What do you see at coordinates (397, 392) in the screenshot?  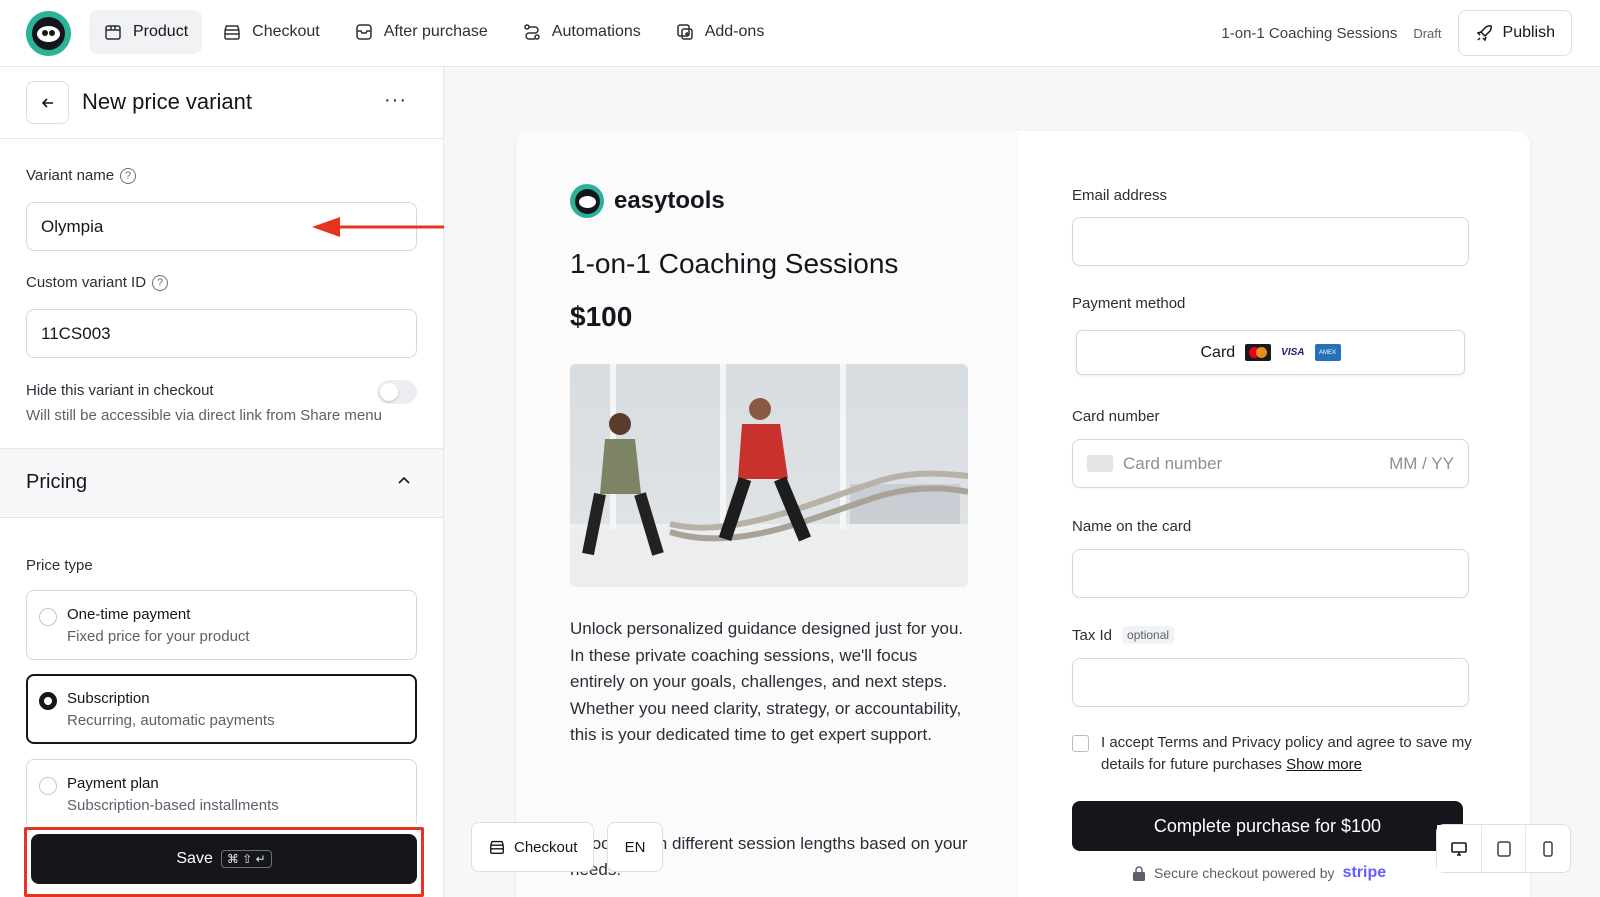 I see `hide-variant-toggle` at bounding box center [397, 392].